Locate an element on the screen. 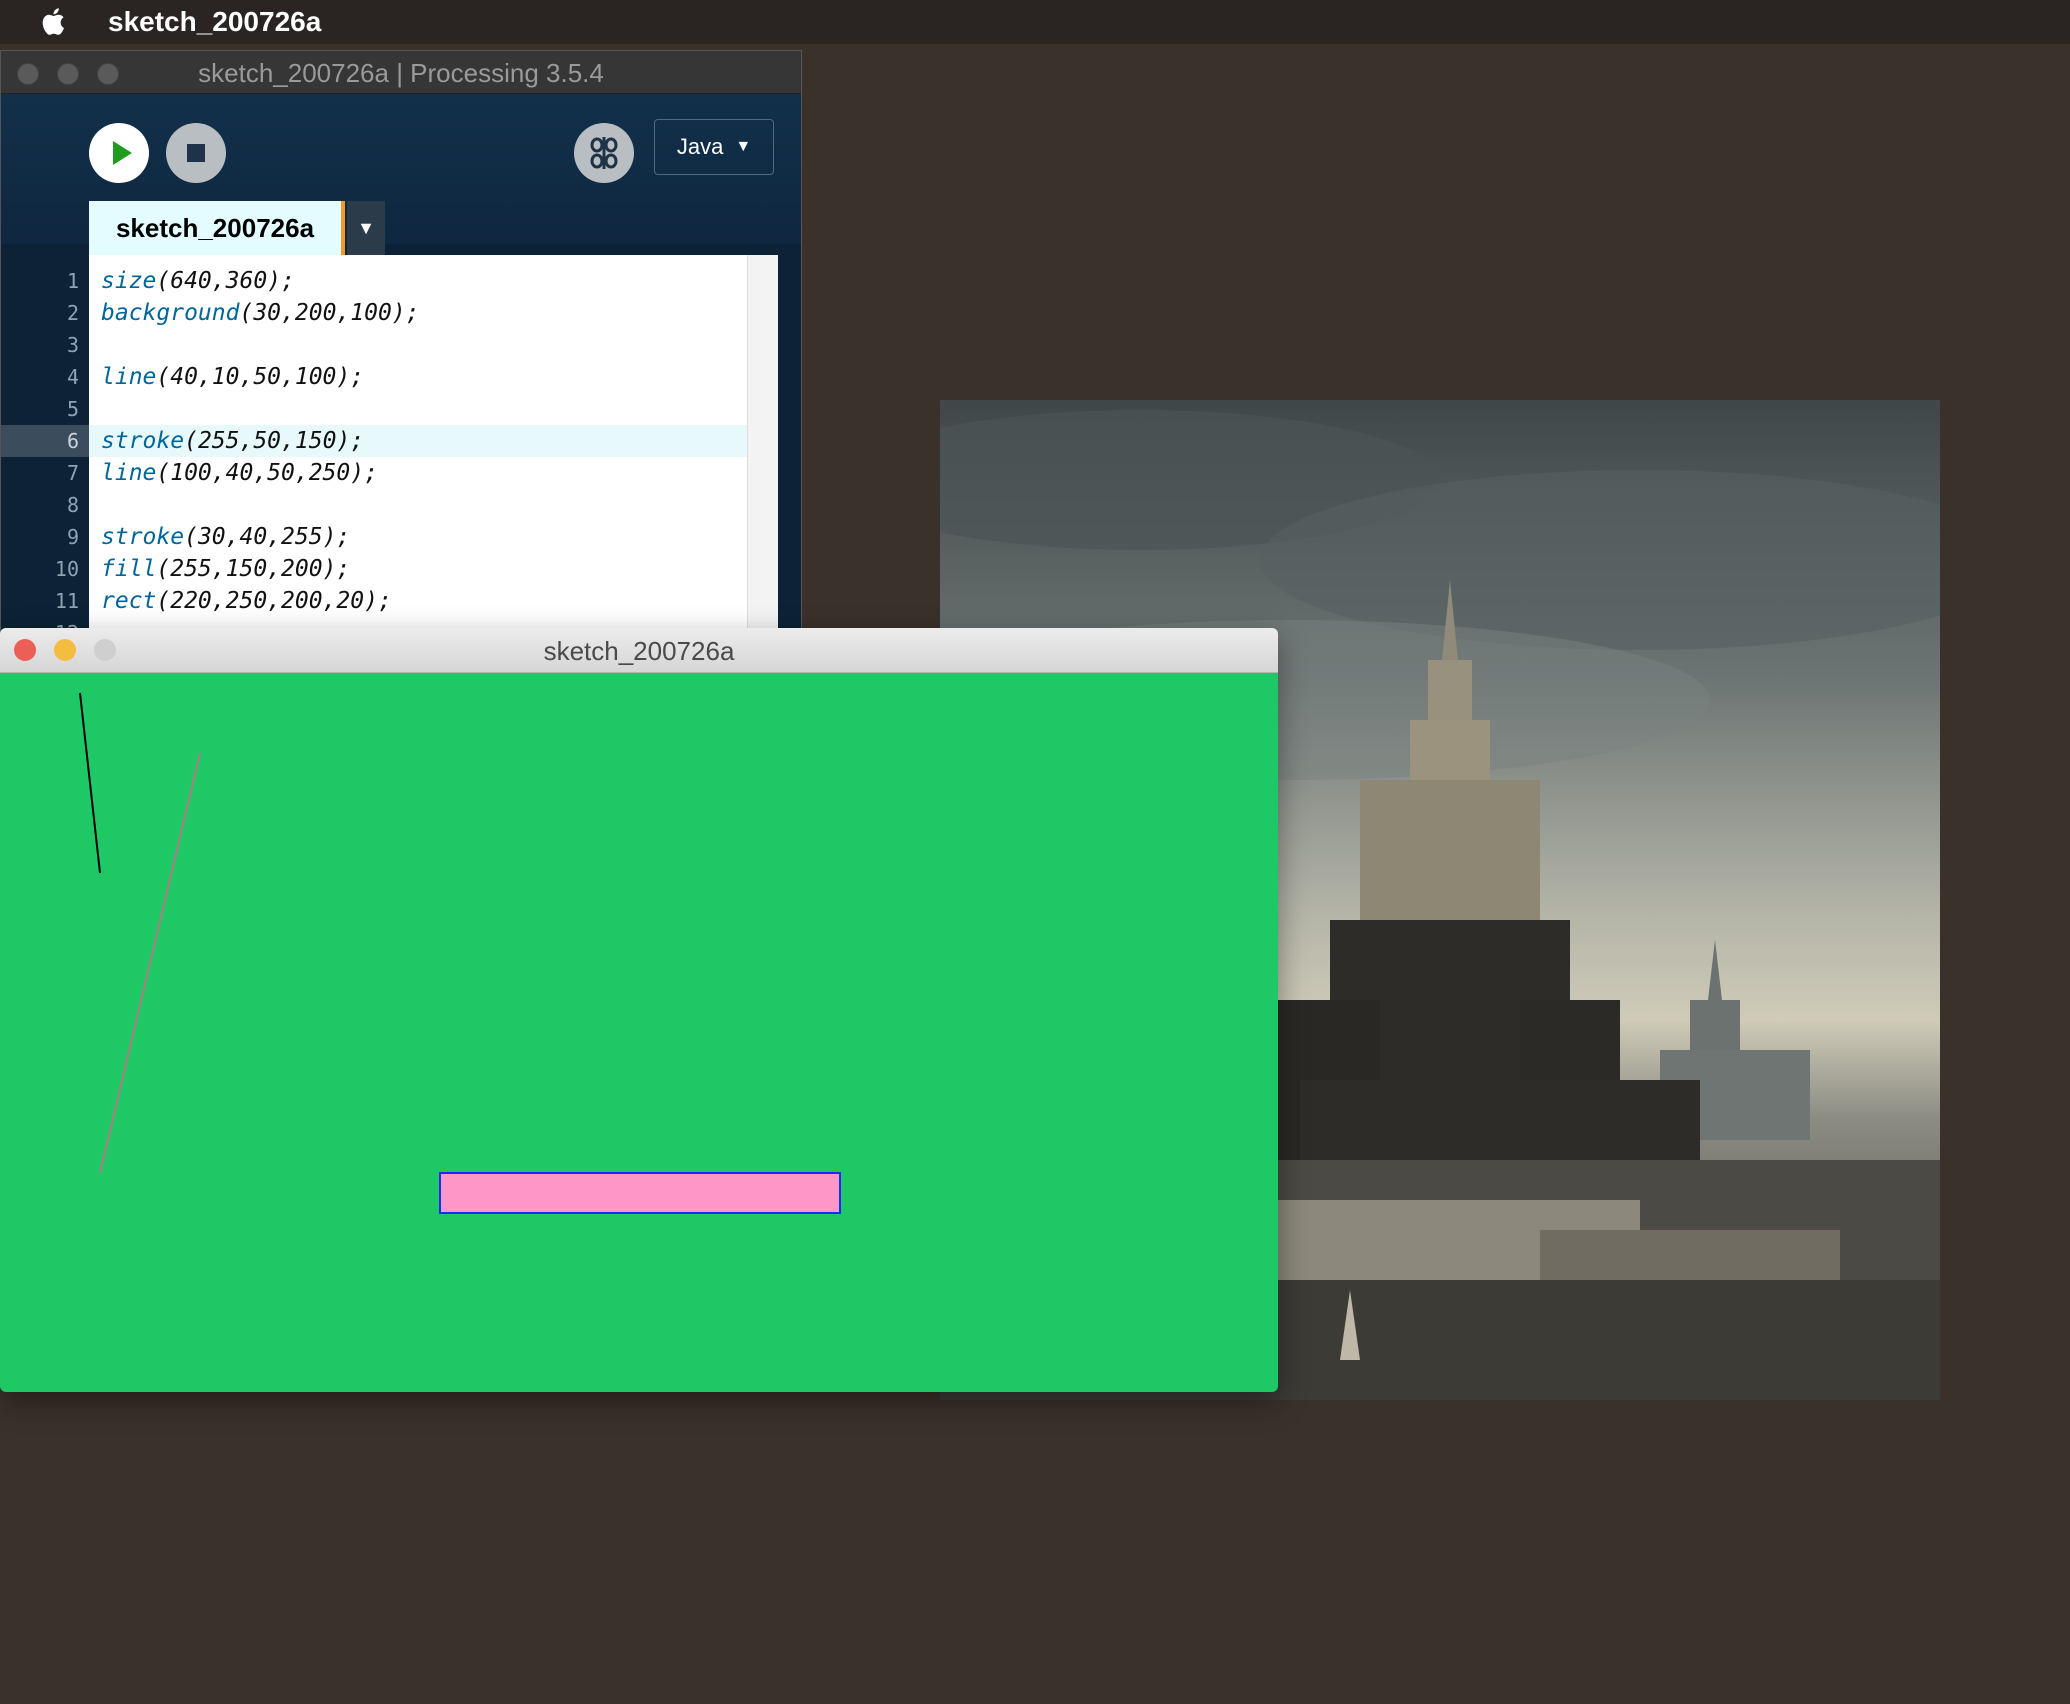 This screenshot has height=1704, width=2070. pink-rectangle is located at coordinates (640, 1193).